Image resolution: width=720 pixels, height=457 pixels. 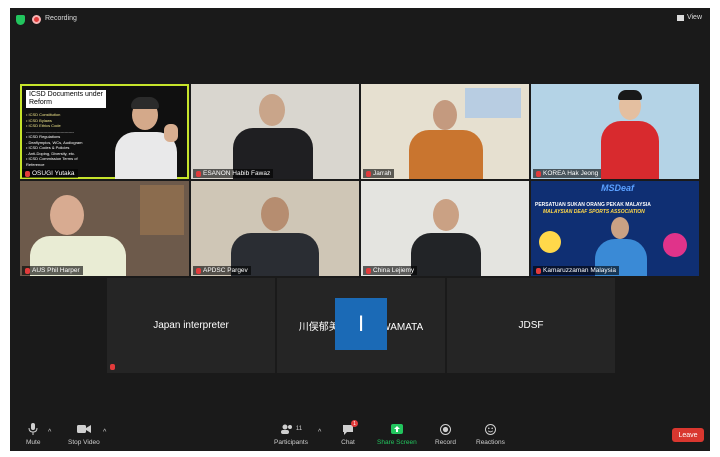 What do you see at coordinates (490, 429) in the screenshot?
I see `reactions-smiley-icon` at bounding box center [490, 429].